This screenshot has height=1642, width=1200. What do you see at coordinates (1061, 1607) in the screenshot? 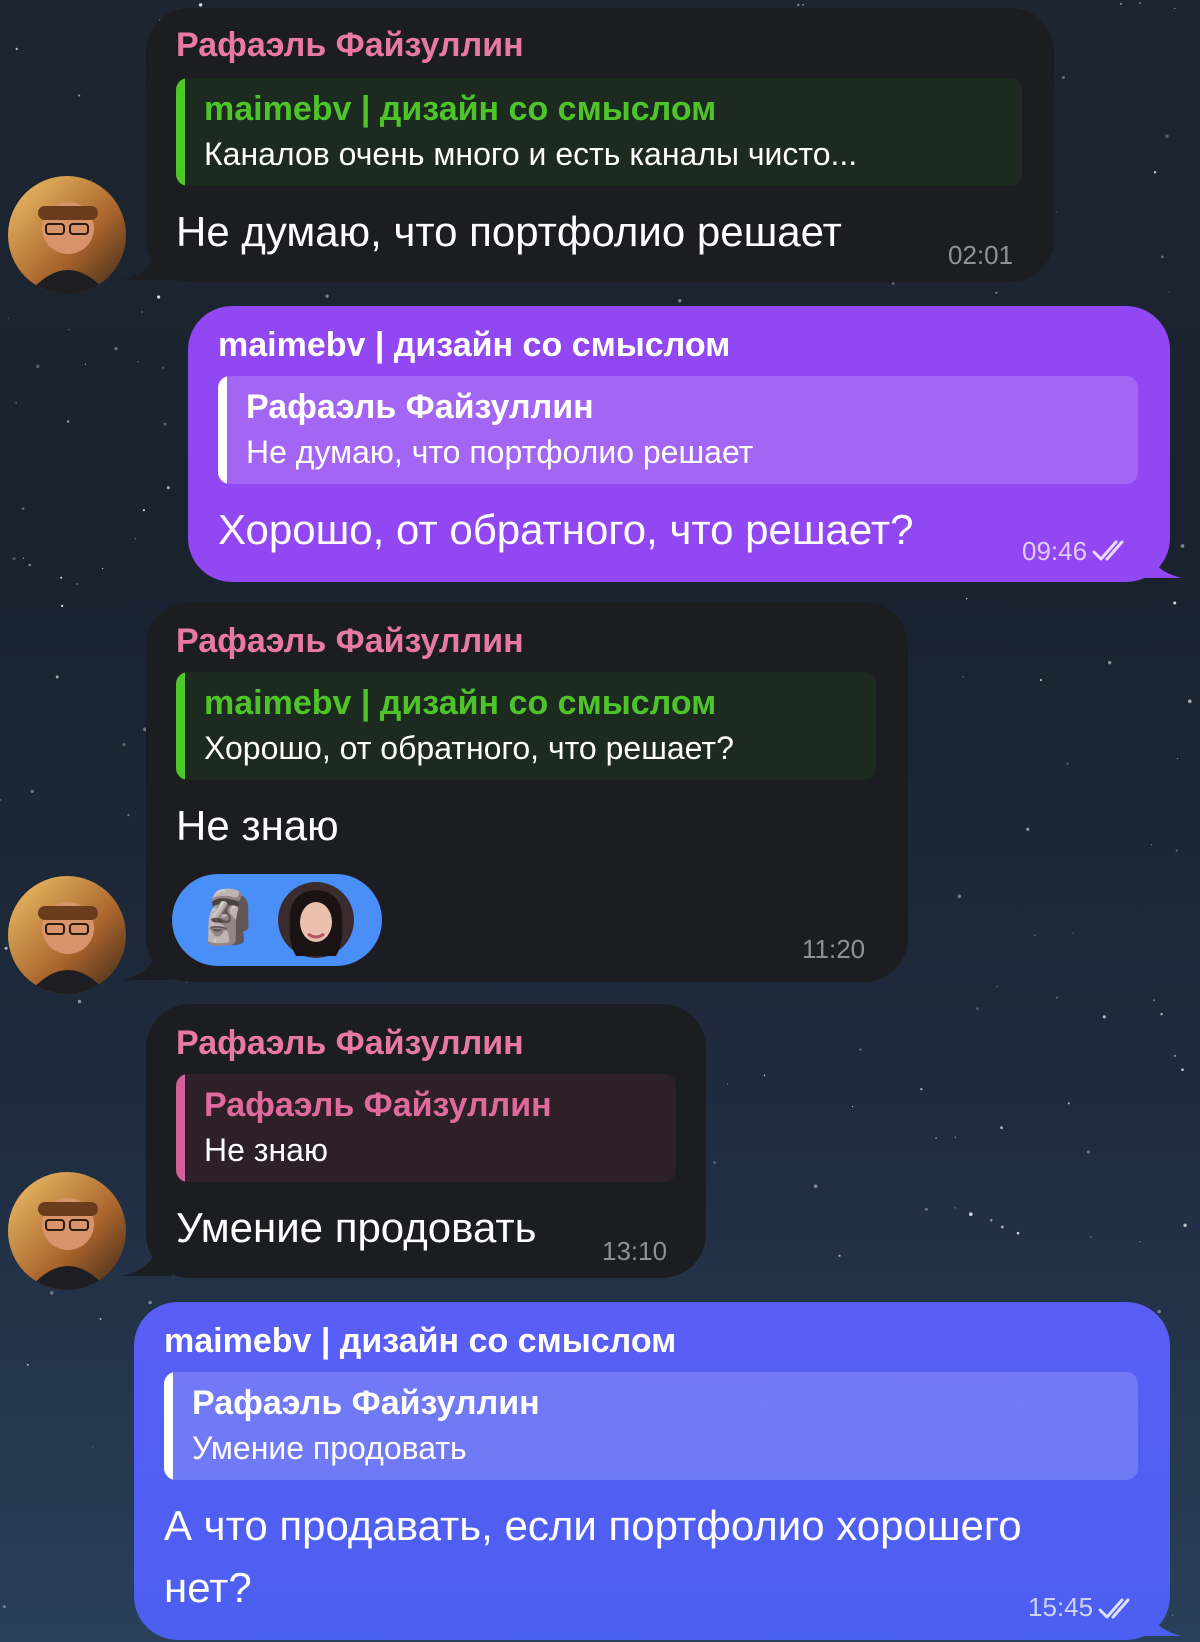
I see `message-time: 15:45` at bounding box center [1061, 1607].